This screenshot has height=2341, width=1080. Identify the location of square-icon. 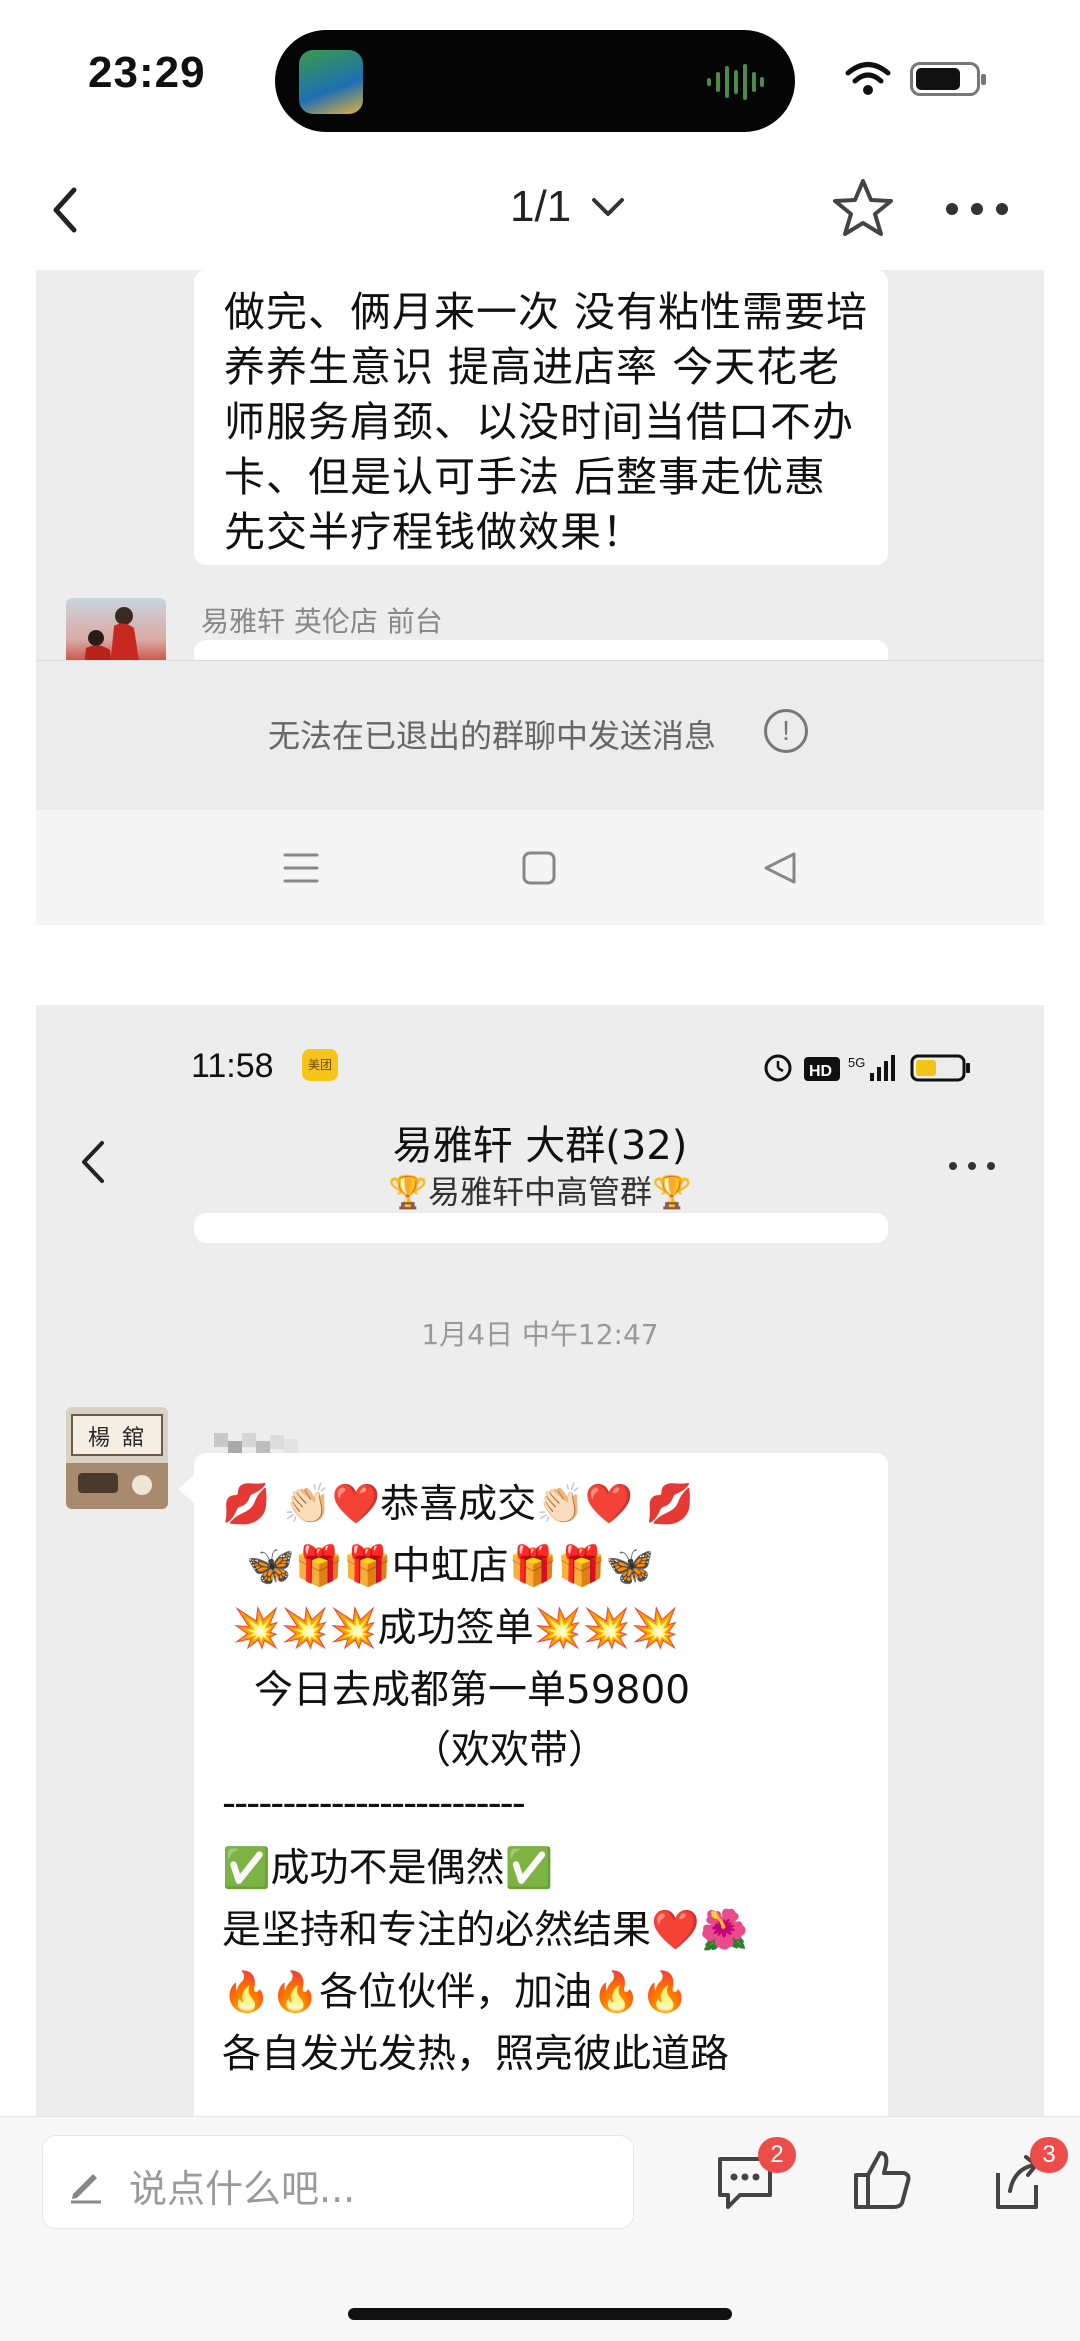
(539, 868).